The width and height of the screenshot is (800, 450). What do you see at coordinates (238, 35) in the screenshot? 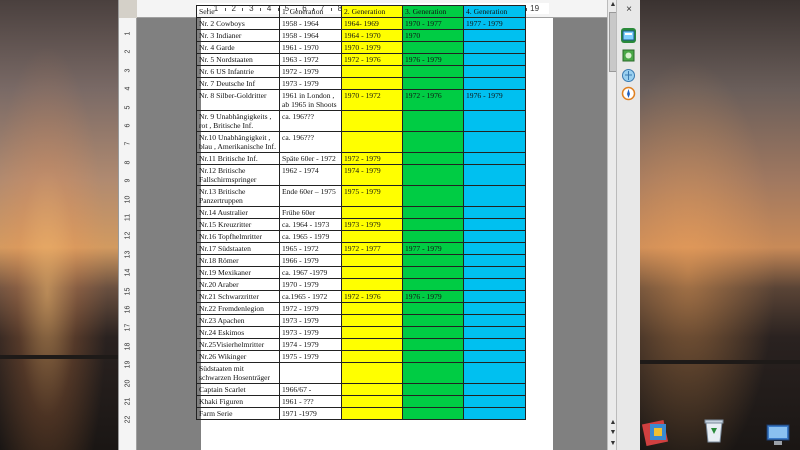
I see `serie-cell: Nr. 3 Indianer` at bounding box center [238, 35].